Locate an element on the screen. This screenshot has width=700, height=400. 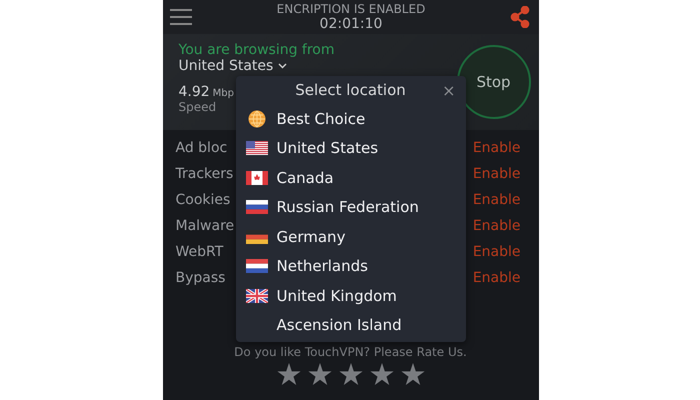
close-button: × is located at coordinates (449, 91).